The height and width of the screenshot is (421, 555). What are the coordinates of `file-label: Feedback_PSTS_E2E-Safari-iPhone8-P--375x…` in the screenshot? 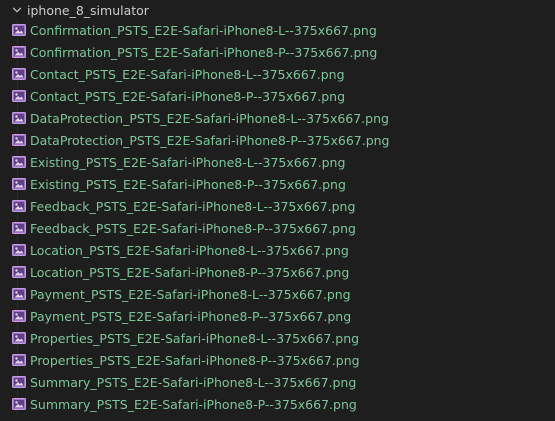 It's located at (193, 228).